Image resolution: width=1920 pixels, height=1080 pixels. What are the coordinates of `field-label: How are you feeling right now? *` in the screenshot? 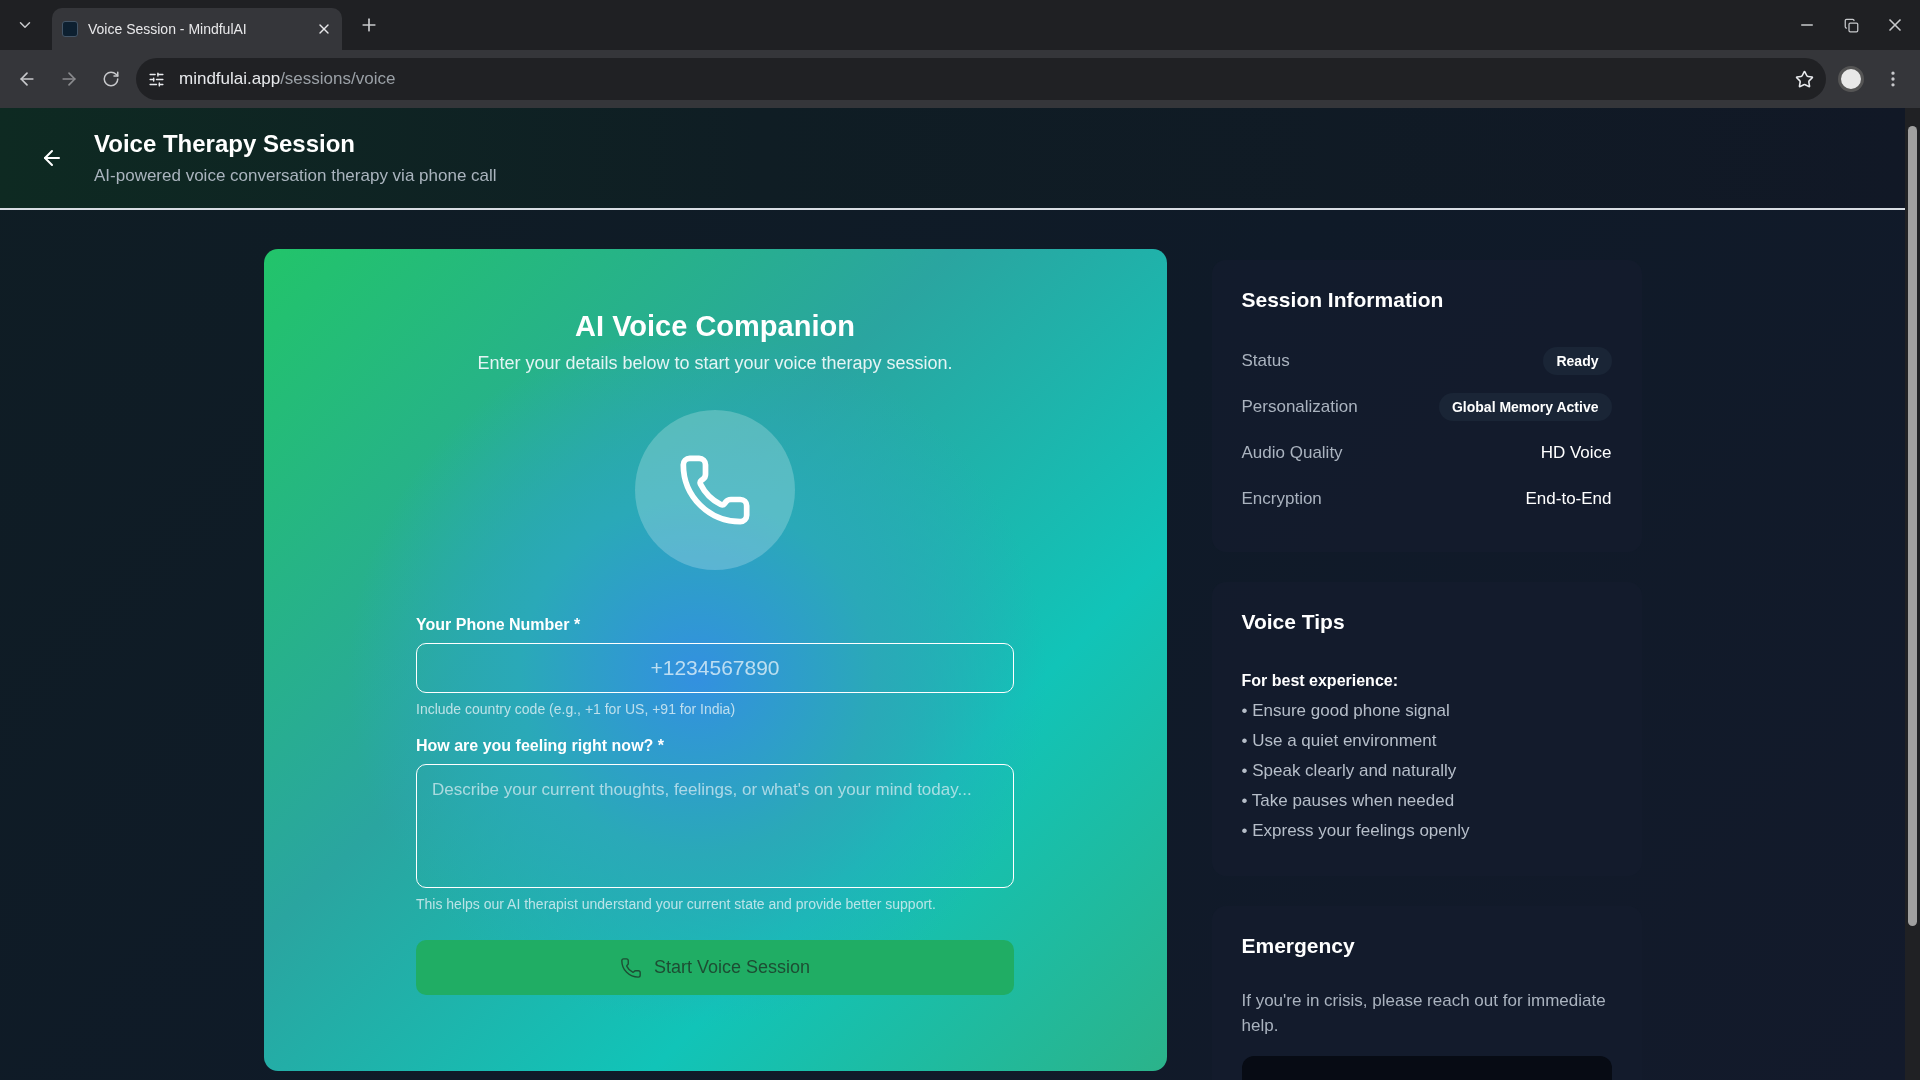 It's located at (540, 746).